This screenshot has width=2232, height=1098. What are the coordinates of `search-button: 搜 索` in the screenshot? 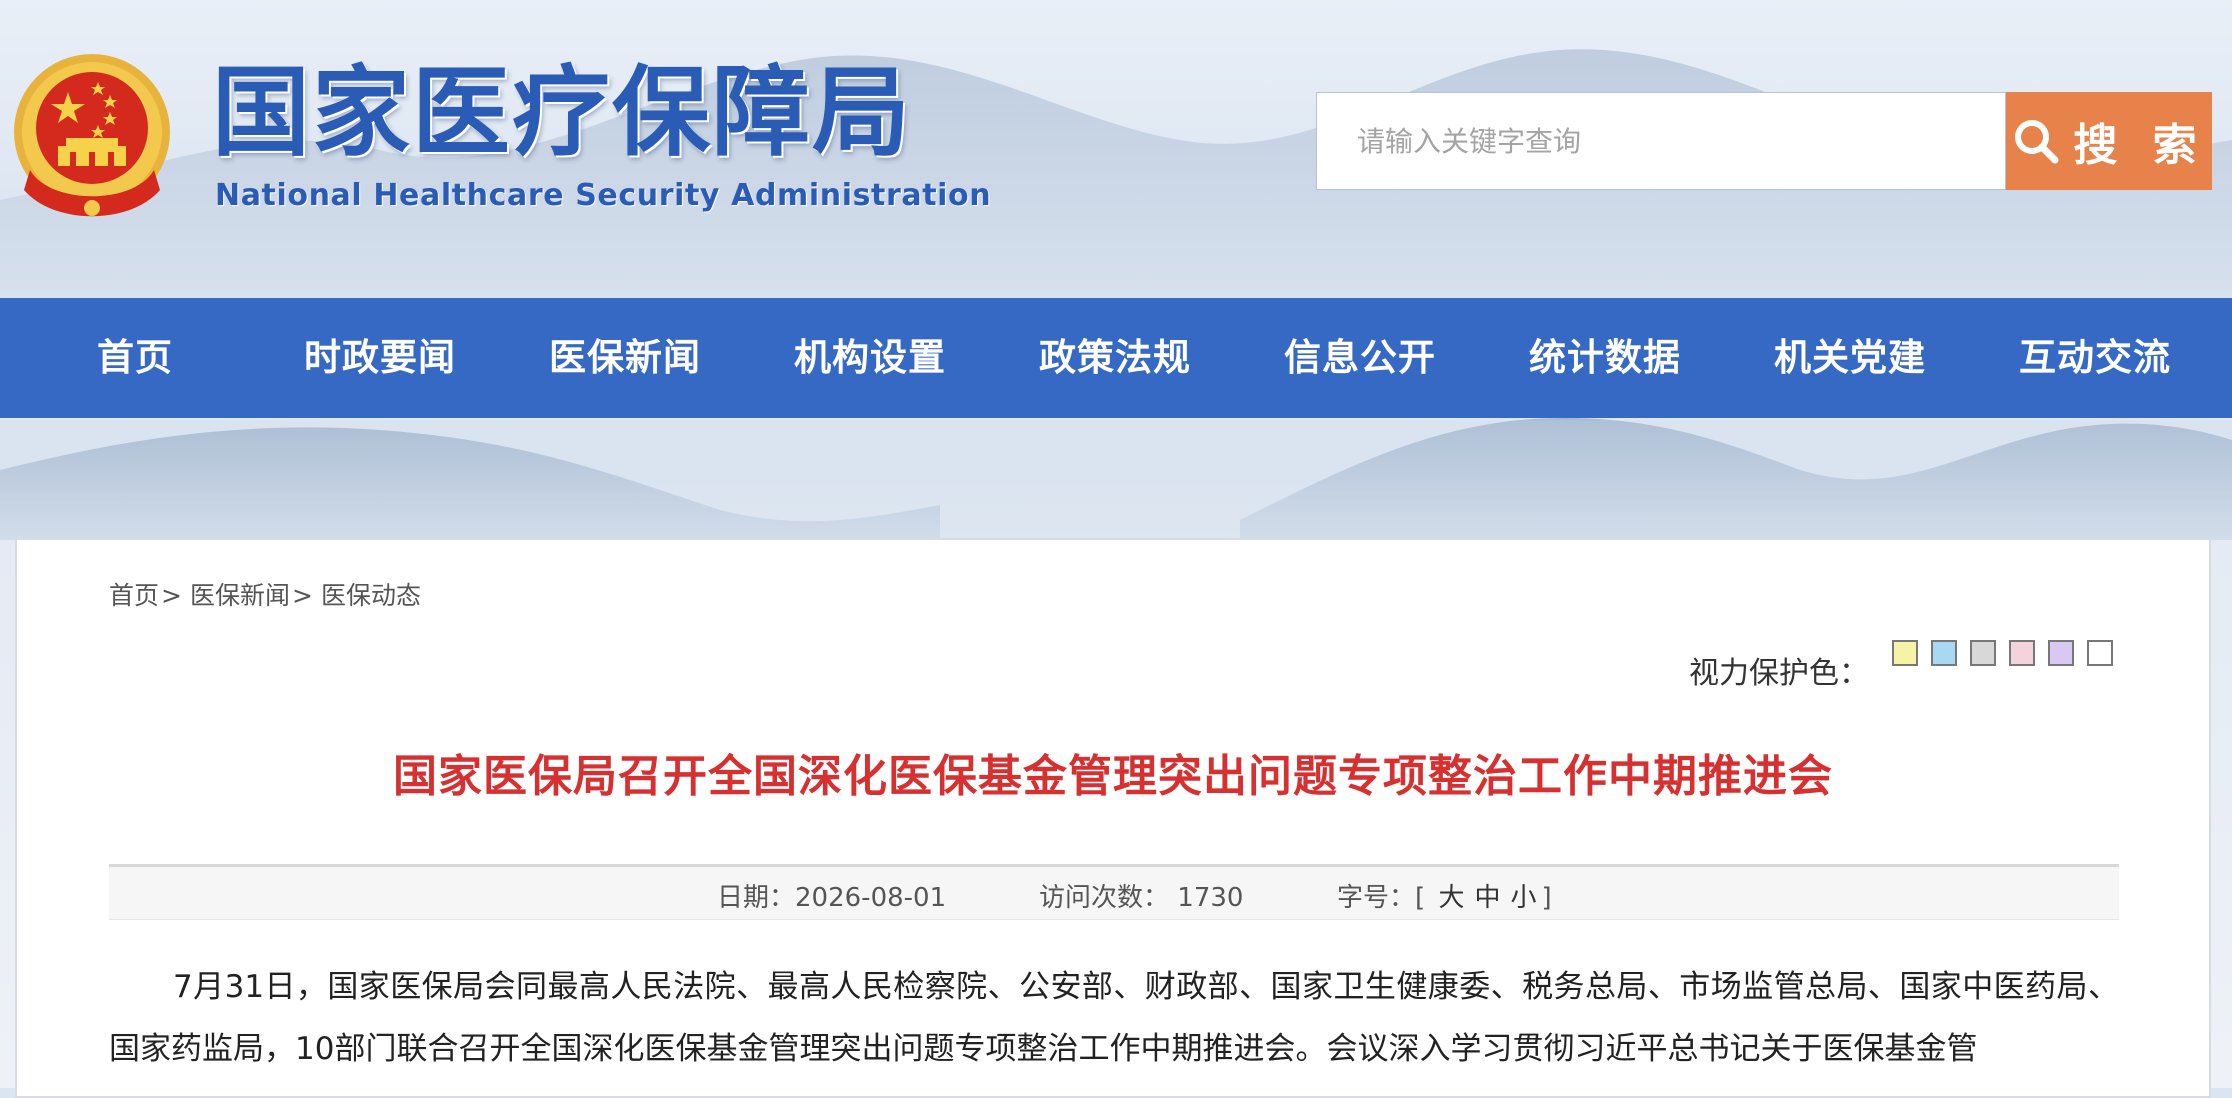 It's located at (2109, 141).